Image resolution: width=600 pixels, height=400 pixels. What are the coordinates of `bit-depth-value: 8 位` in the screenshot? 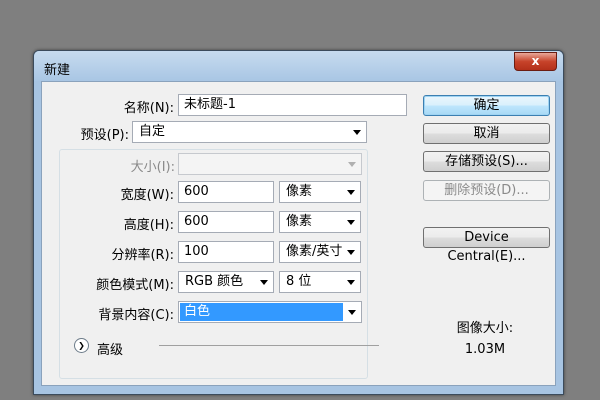 It's located at (299, 281).